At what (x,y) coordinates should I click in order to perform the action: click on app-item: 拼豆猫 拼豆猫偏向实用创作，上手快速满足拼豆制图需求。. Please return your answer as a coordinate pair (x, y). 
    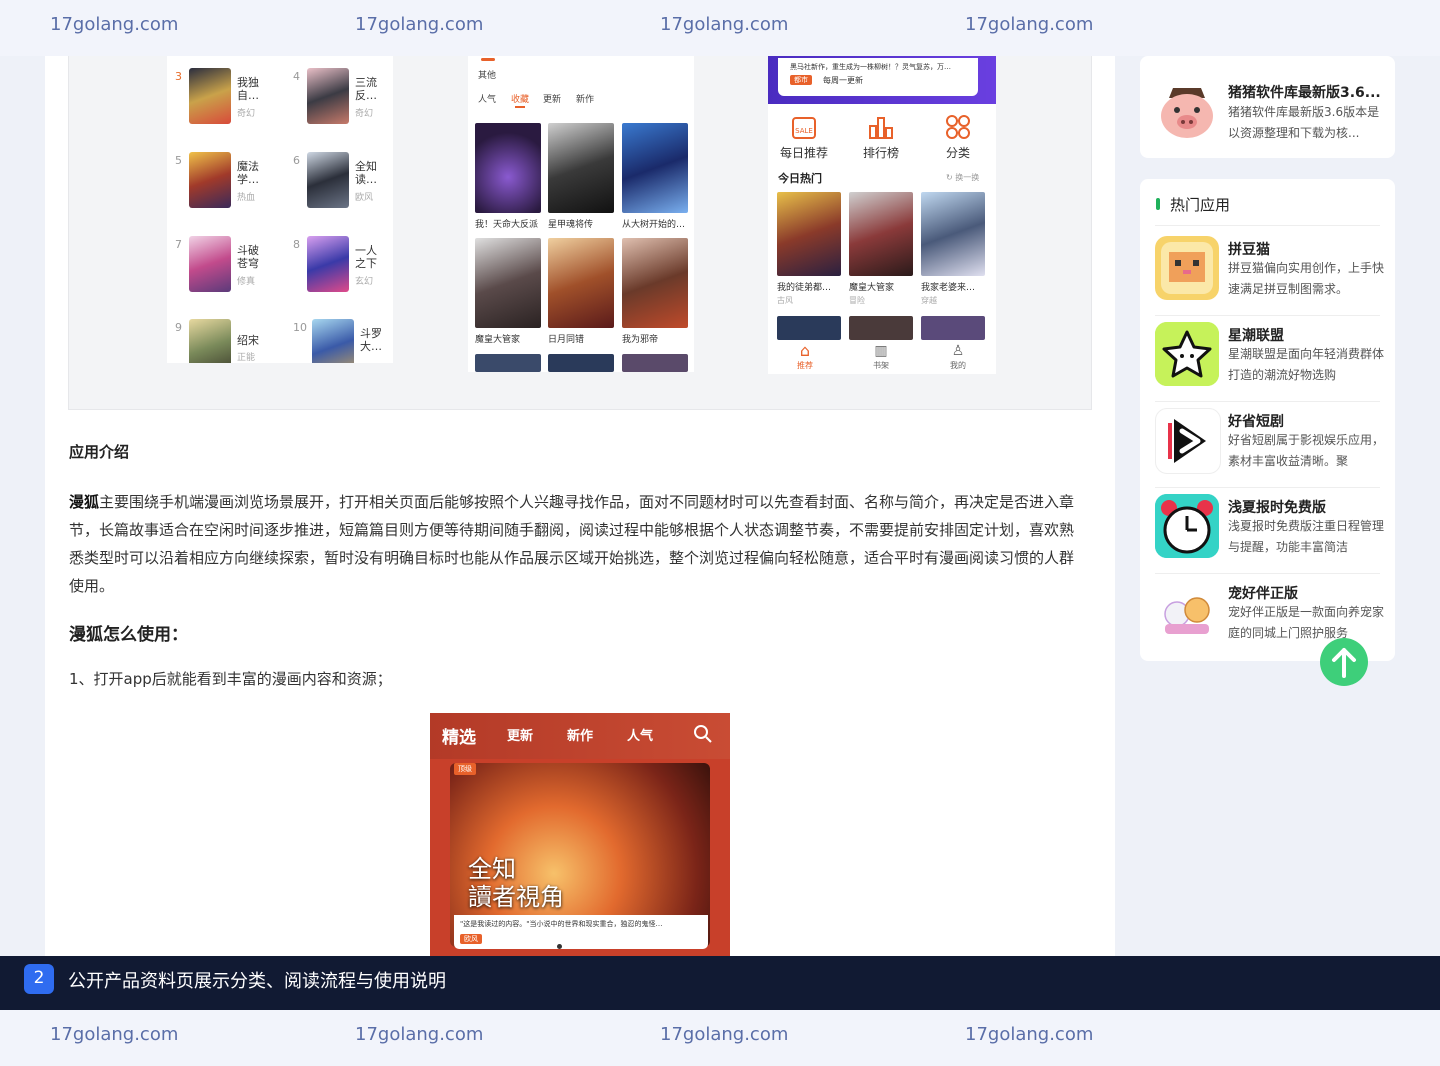
    Looking at the image, I should click on (1267, 272).